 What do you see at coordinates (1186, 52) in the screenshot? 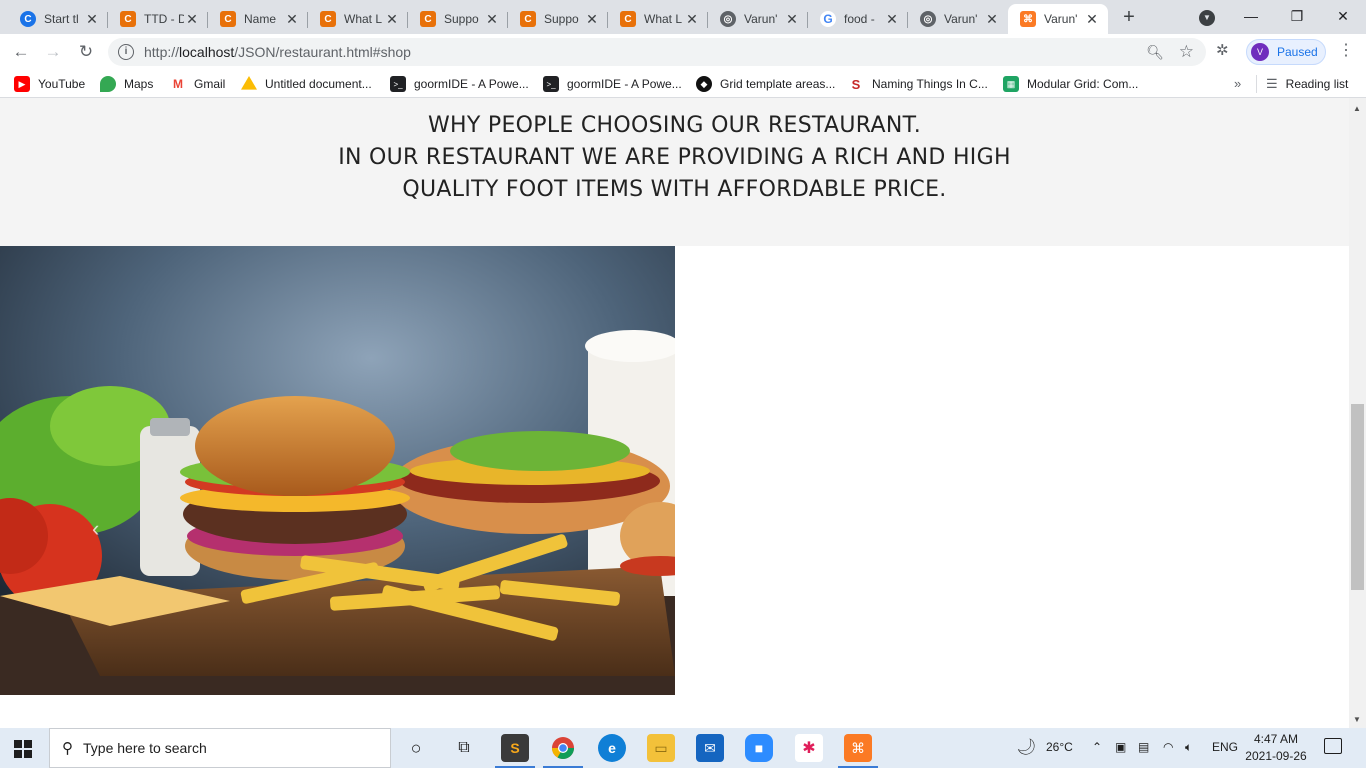
I see `bookmark-star-icon: ☆` at bounding box center [1186, 52].